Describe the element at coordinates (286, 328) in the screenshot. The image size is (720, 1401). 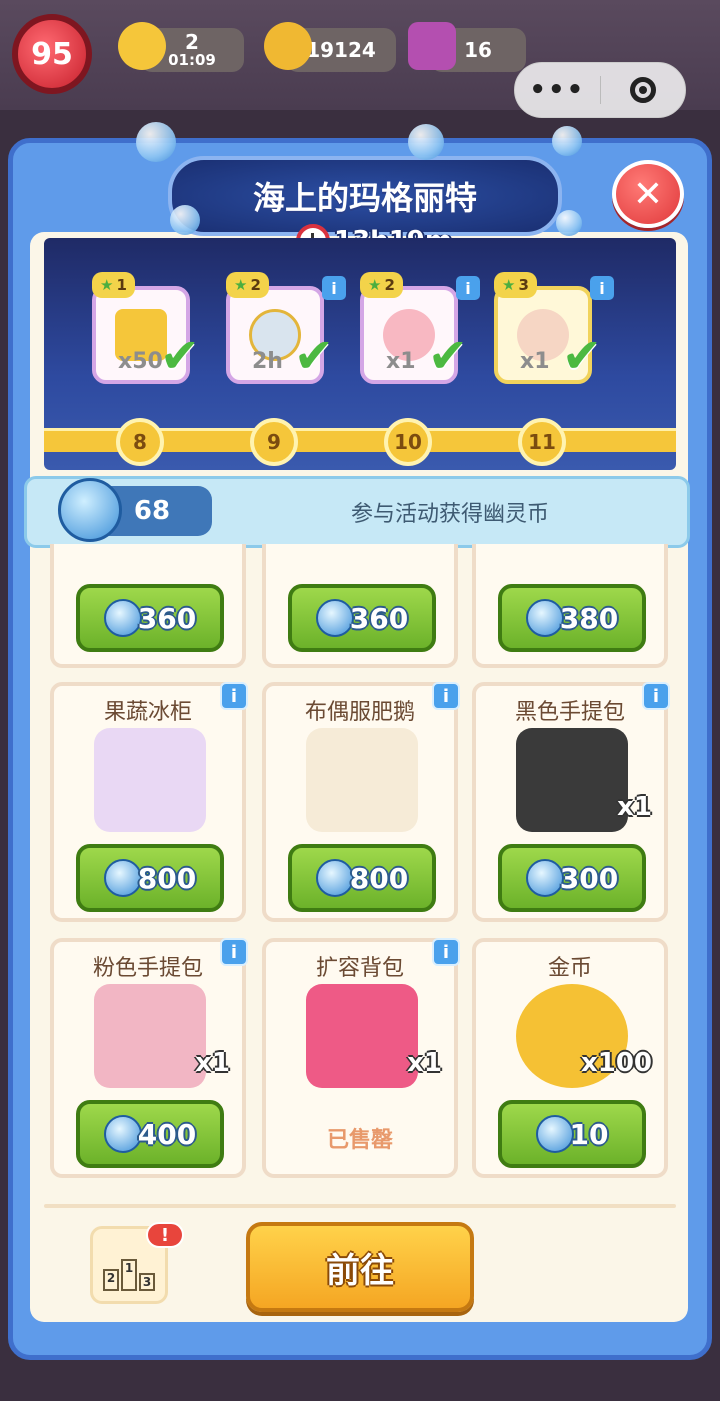
I see `milestone-reward-9: ★ 2 i 2h ✔` at that location.